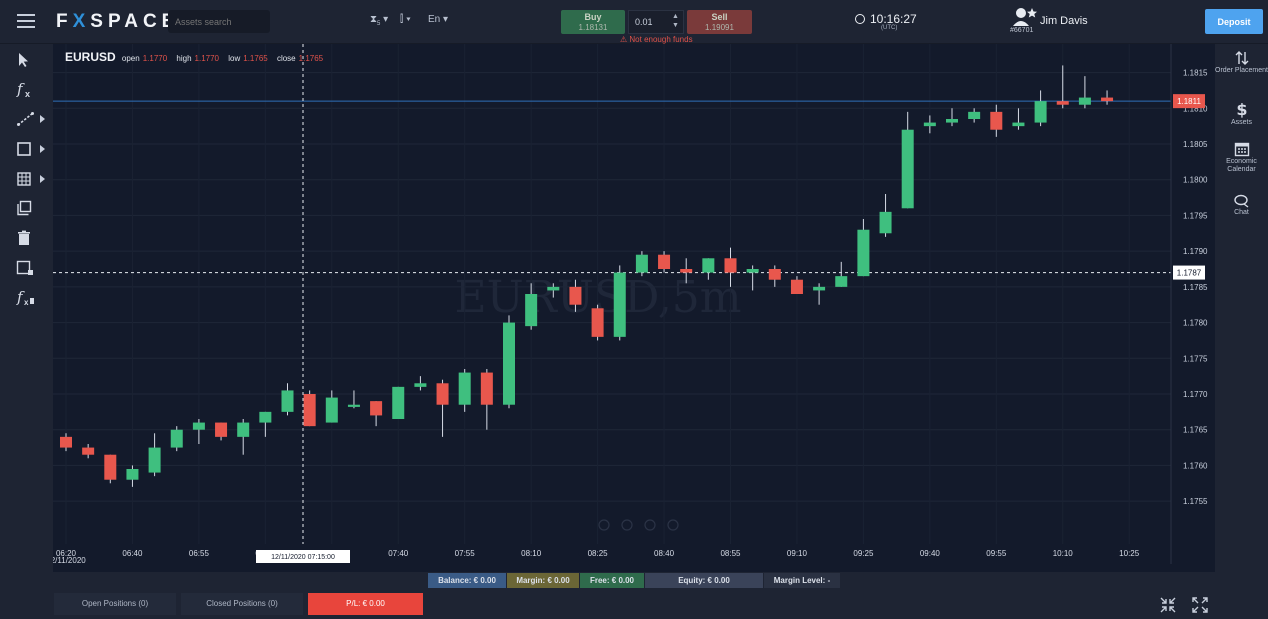 This screenshot has width=1268, height=619. What do you see at coordinates (1241, 62) in the screenshot?
I see `order-placement-button: Order Placement` at bounding box center [1241, 62].